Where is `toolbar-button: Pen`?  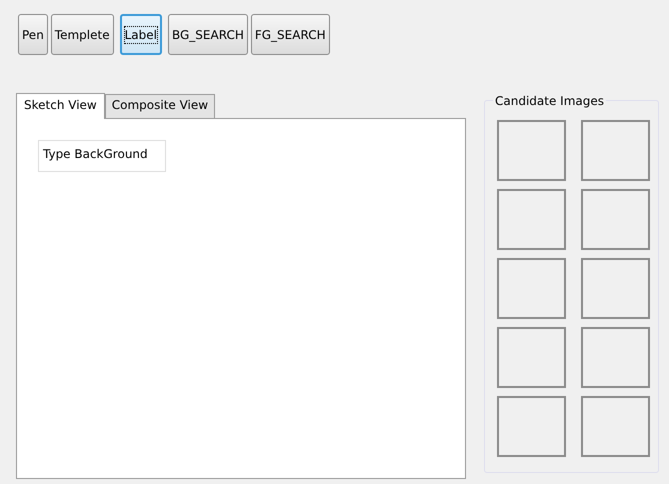 toolbar-button: Pen is located at coordinates (33, 34).